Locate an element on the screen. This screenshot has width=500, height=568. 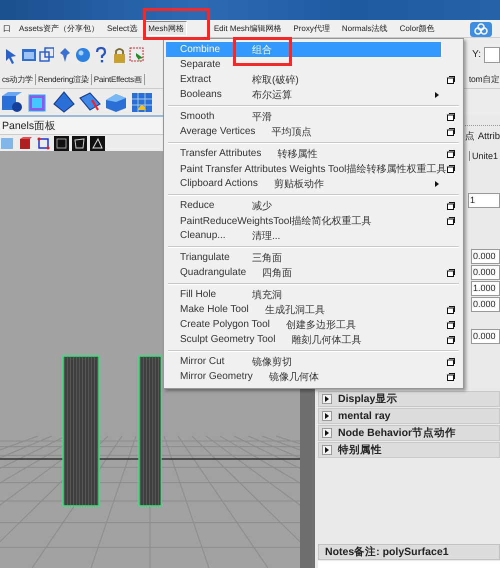
menu-item: Average Vertices 平均顶点 is located at coordinates (314, 131).